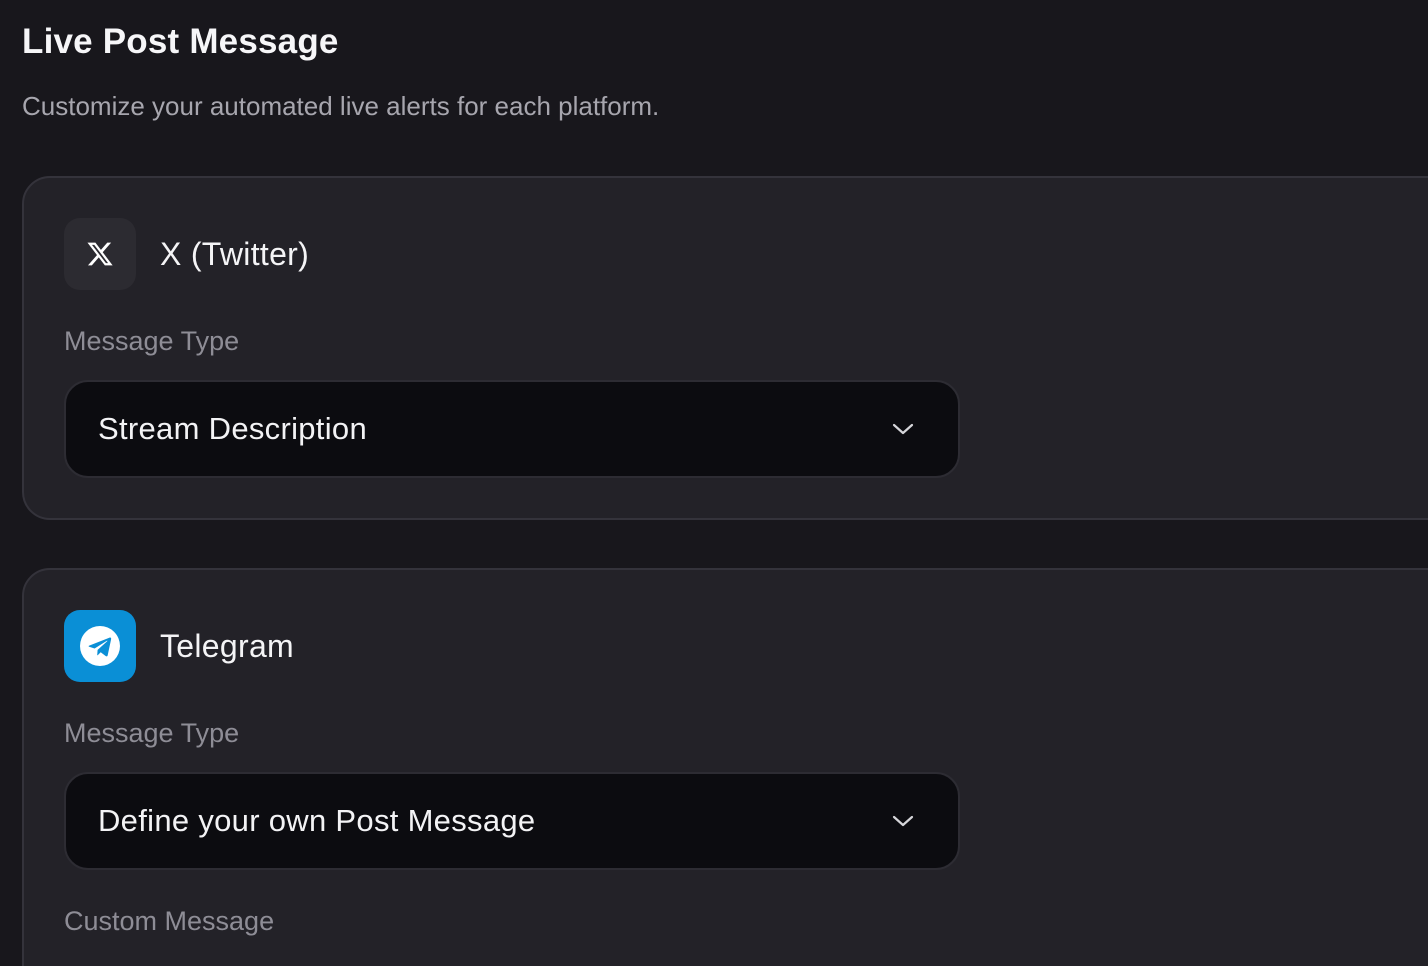 The height and width of the screenshot is (966, 1428). I want to click on page-title: Live Post Message, so click(180, 41).